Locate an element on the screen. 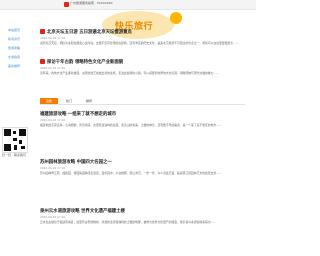  sun-icon is located at coordinates (176, 18).